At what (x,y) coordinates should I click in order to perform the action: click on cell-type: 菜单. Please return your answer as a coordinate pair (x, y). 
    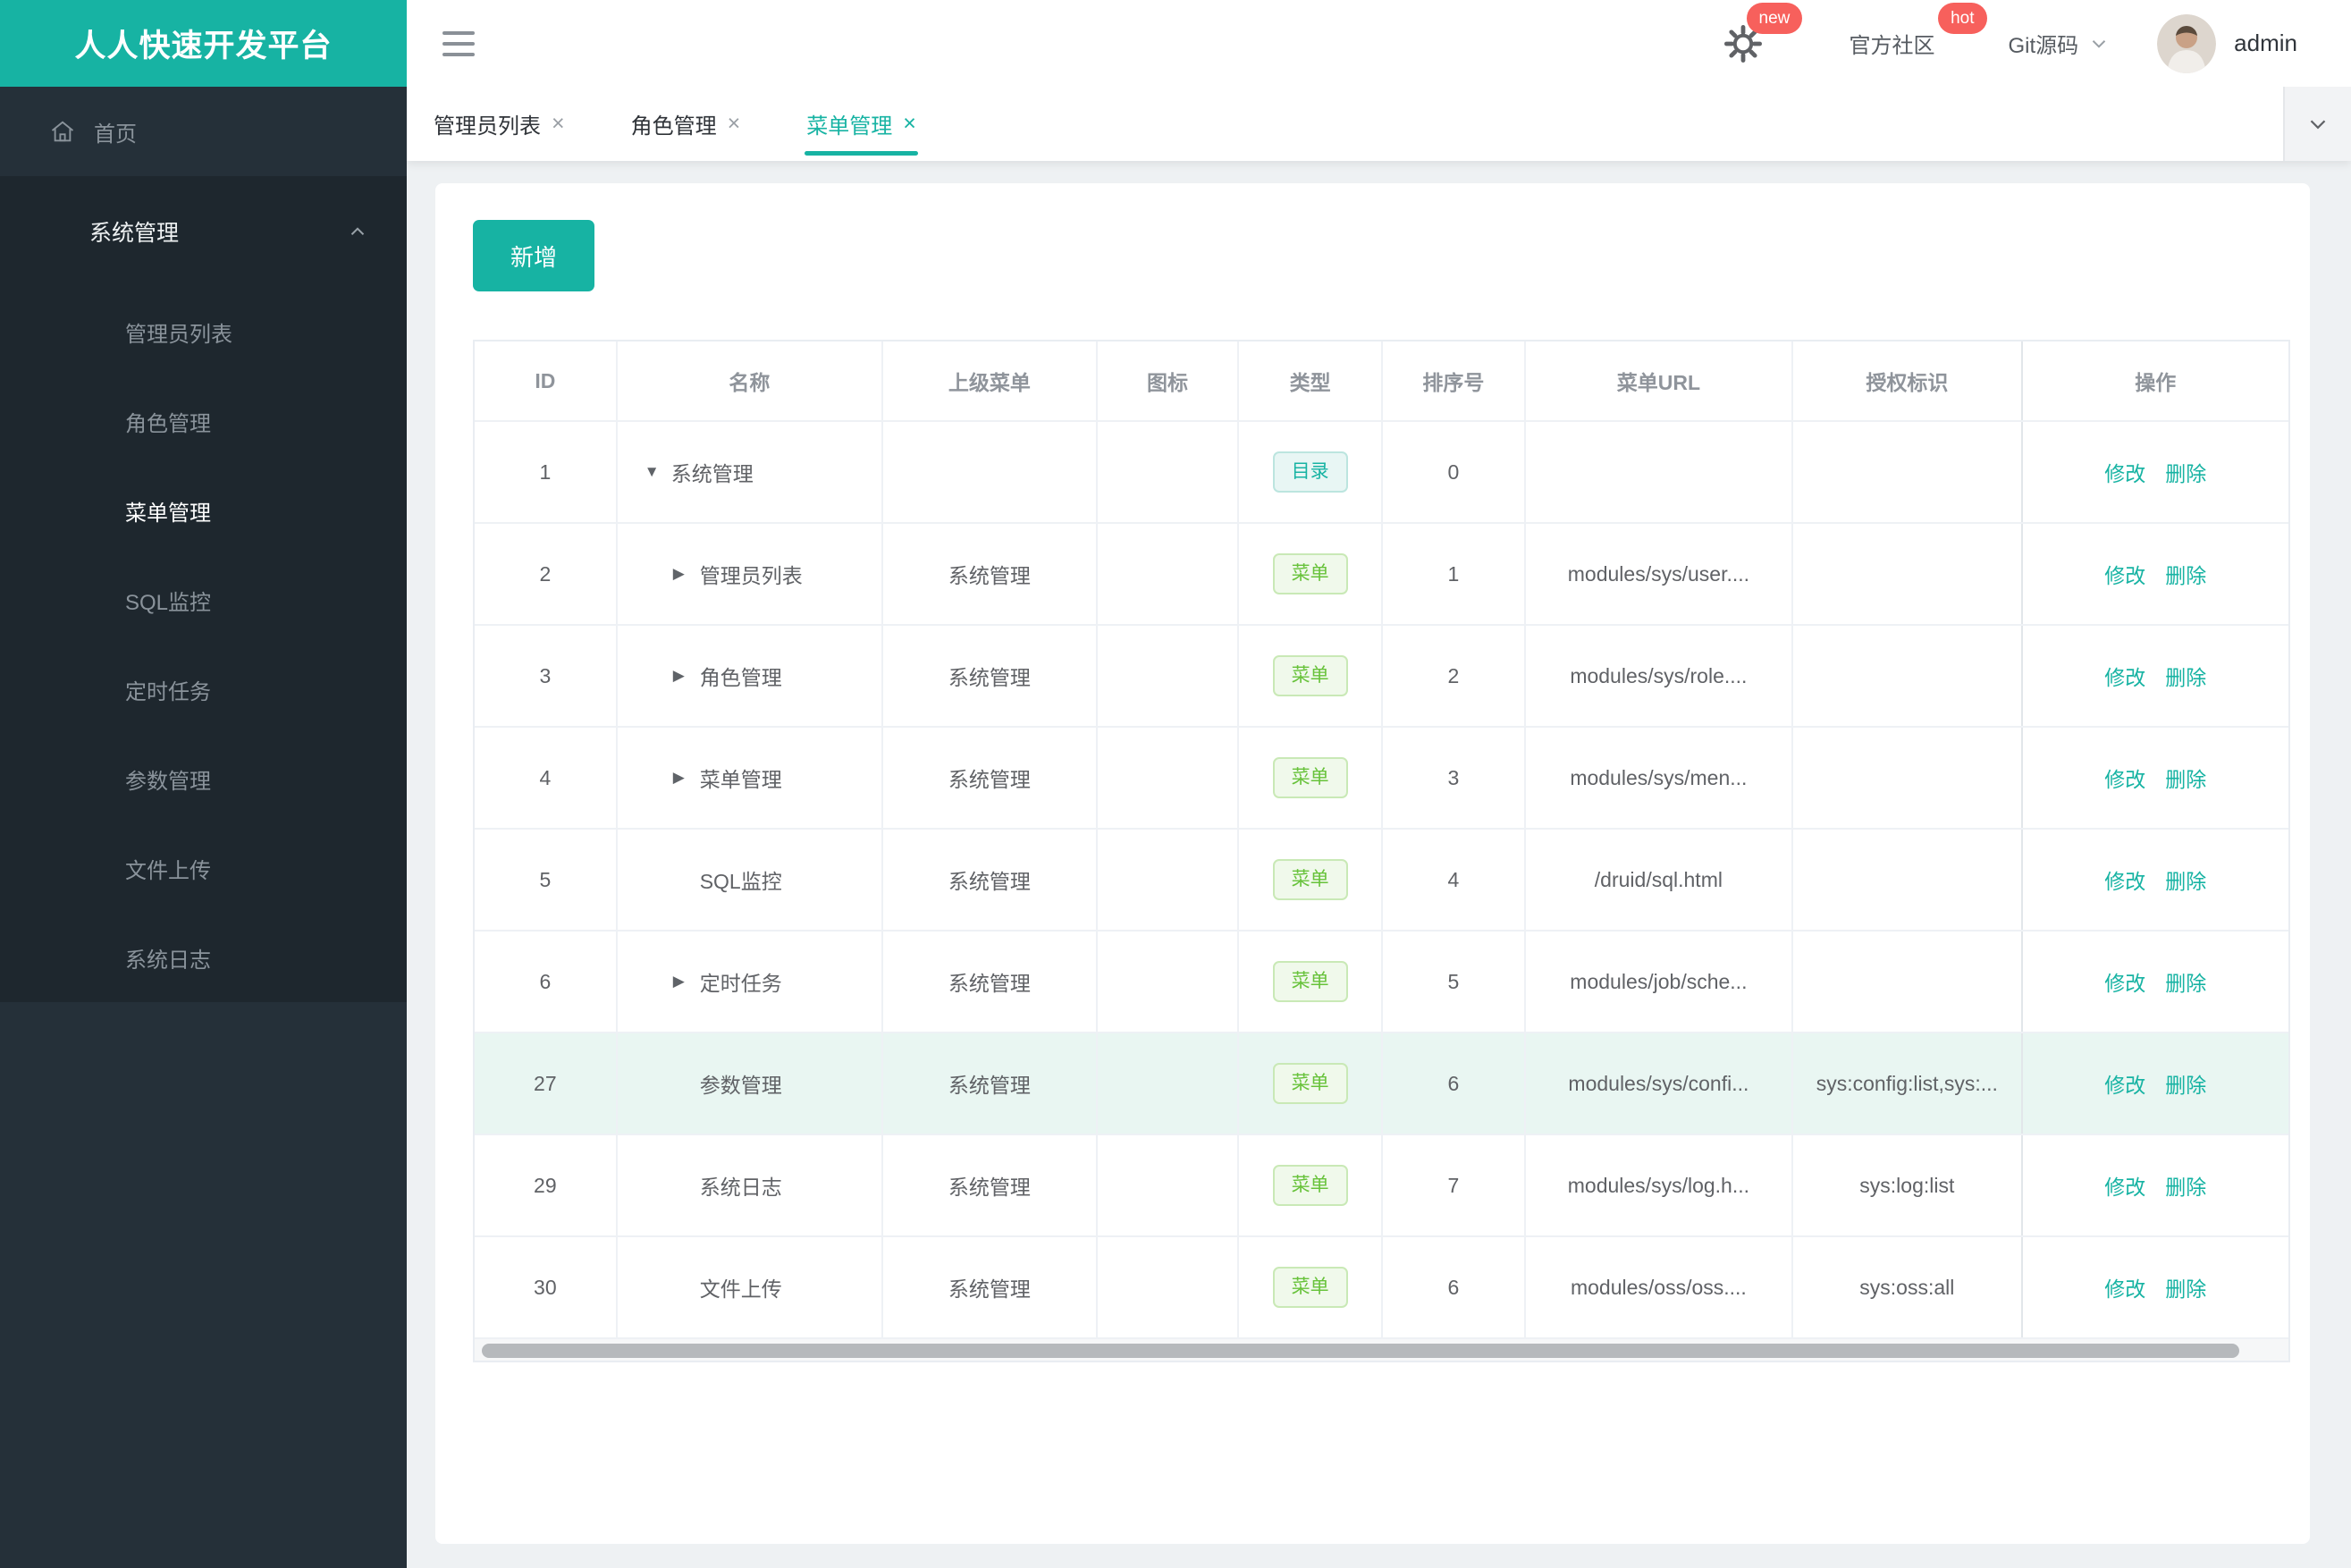
    Looking at the image, I should click on (1311, 1185).